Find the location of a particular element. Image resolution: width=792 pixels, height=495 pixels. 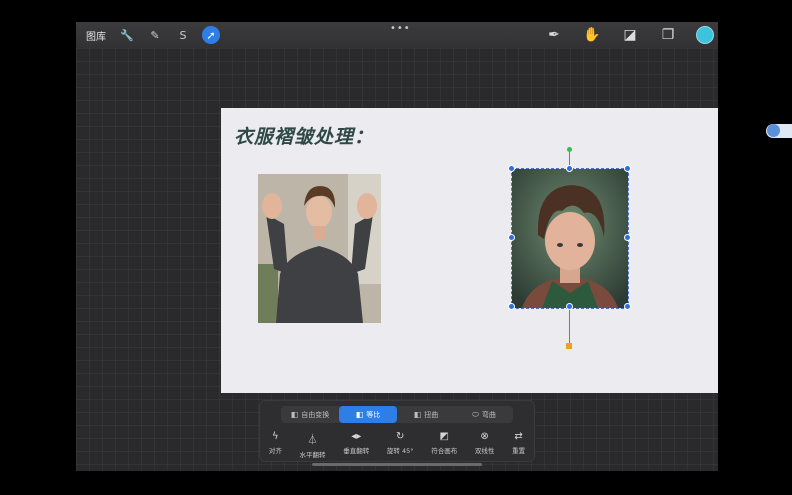

fit-to-canvas-button: ◩ 符合画布 is located at coordinates (444, 445).